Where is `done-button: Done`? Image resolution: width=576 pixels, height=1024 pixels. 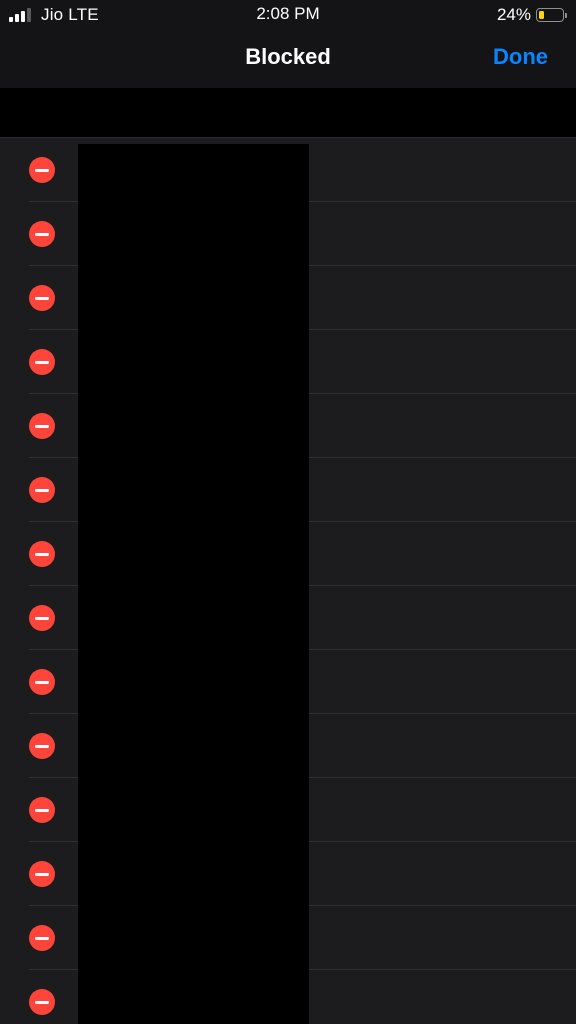 done-button: Done is located at coordinates (520, 57).